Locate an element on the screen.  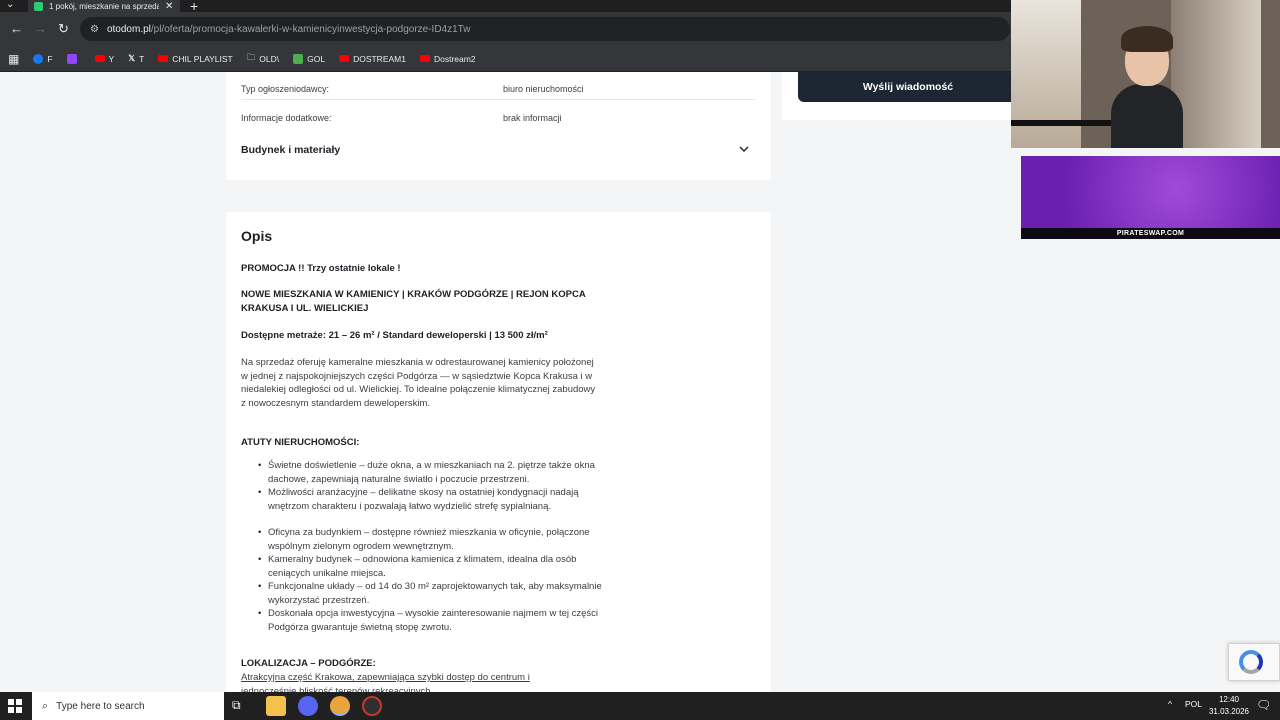
recaptcha-badge is located at coordinates (1254, 662).